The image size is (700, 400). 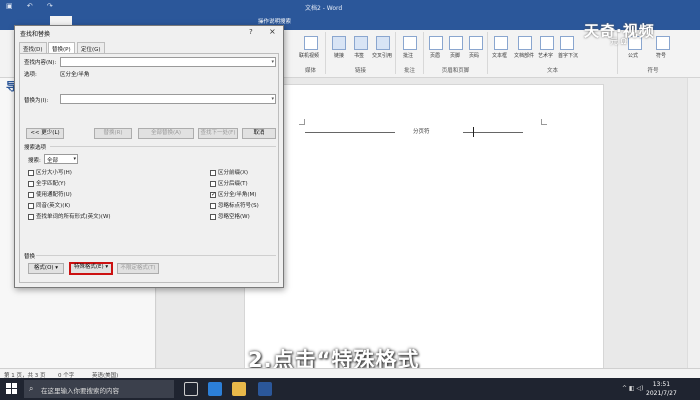 I want to click on symbol-icon, so click(x=663, y=43).